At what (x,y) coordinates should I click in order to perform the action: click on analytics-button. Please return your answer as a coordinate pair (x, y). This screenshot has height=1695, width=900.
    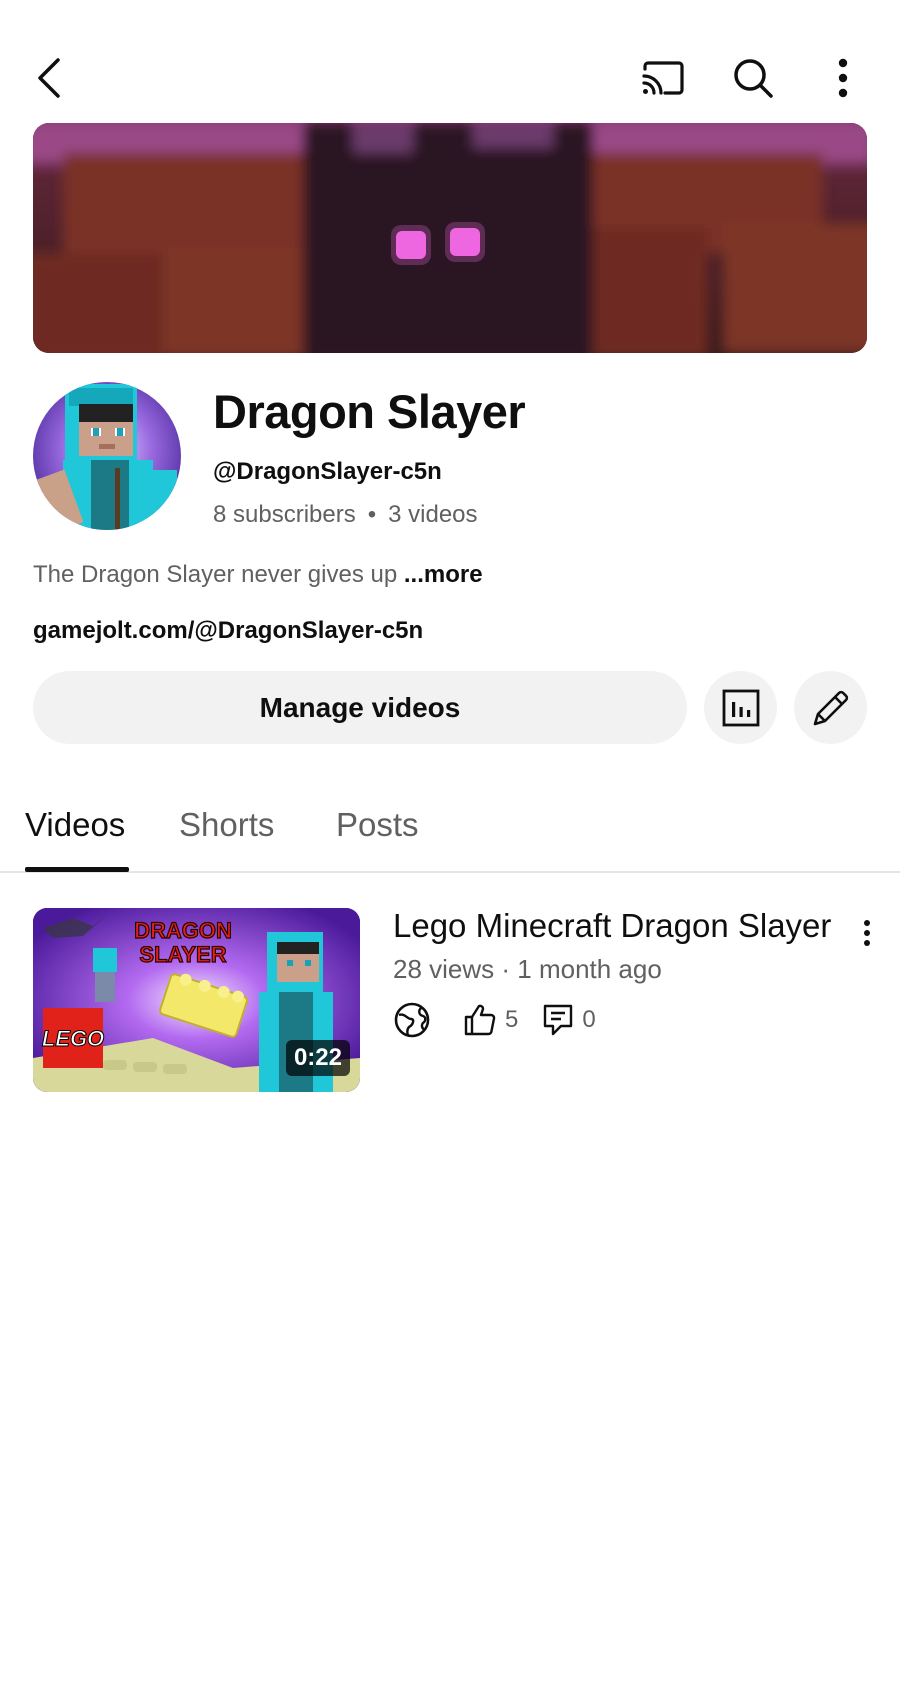
    Looking at the image, I should click on (740, 707).